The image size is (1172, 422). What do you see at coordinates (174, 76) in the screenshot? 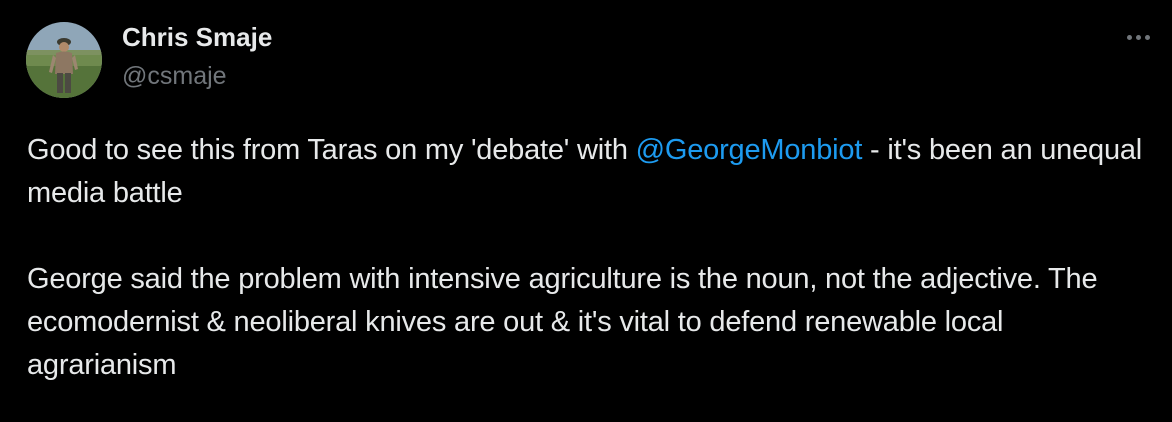
I see `author-handle: @csmaje` at bounding box center [174, 76].